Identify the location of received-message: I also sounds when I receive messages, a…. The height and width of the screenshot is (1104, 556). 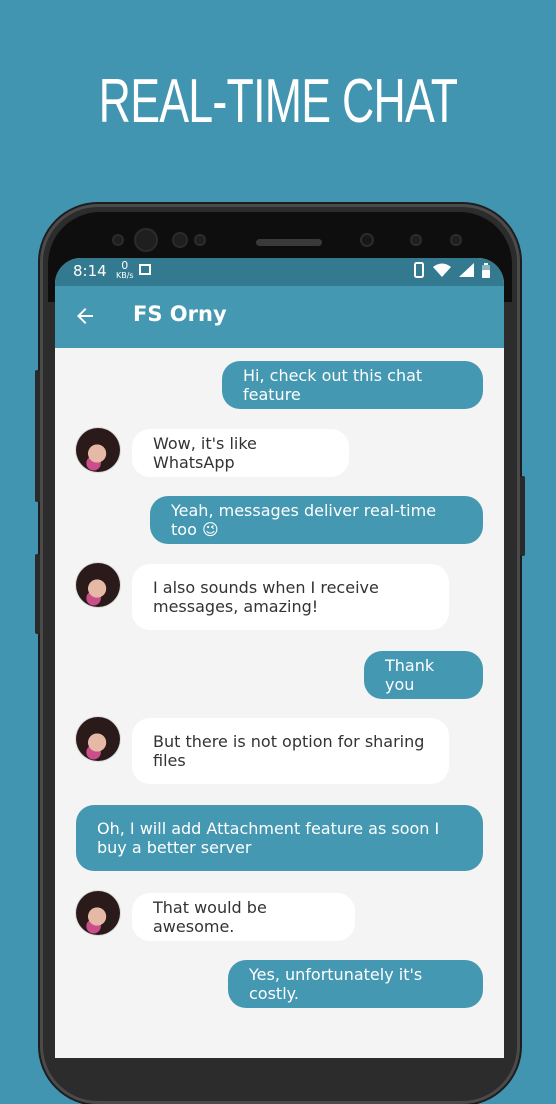
(290, 597).